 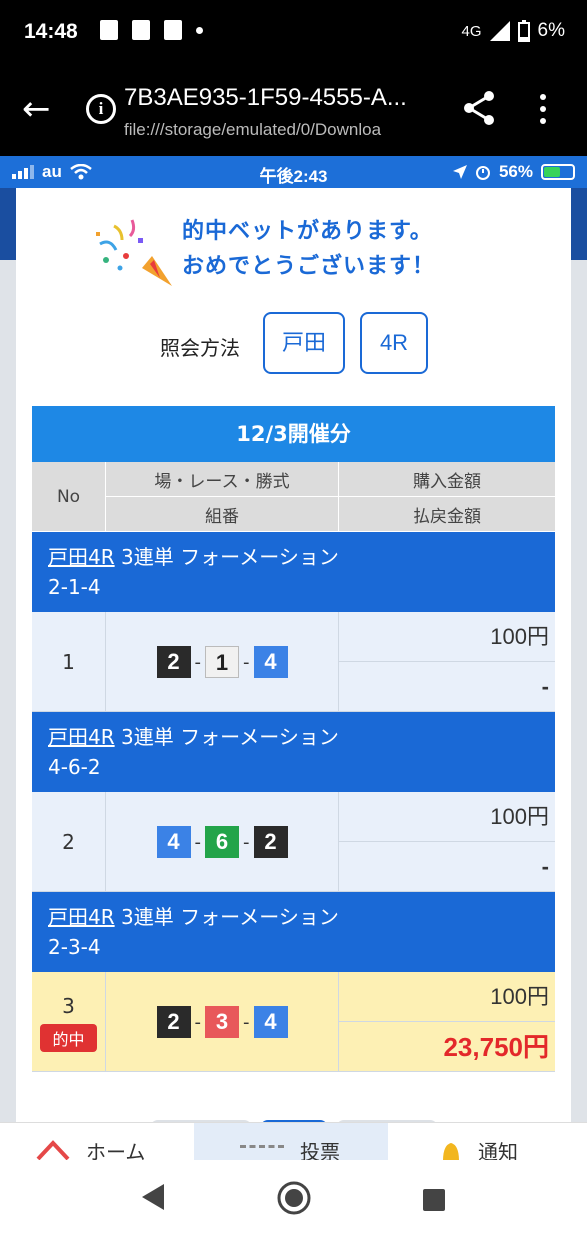 What do you see at coordinates (101, 109) in the screenshot?
I see `info-icon: i` at bounding box center [101, 109].